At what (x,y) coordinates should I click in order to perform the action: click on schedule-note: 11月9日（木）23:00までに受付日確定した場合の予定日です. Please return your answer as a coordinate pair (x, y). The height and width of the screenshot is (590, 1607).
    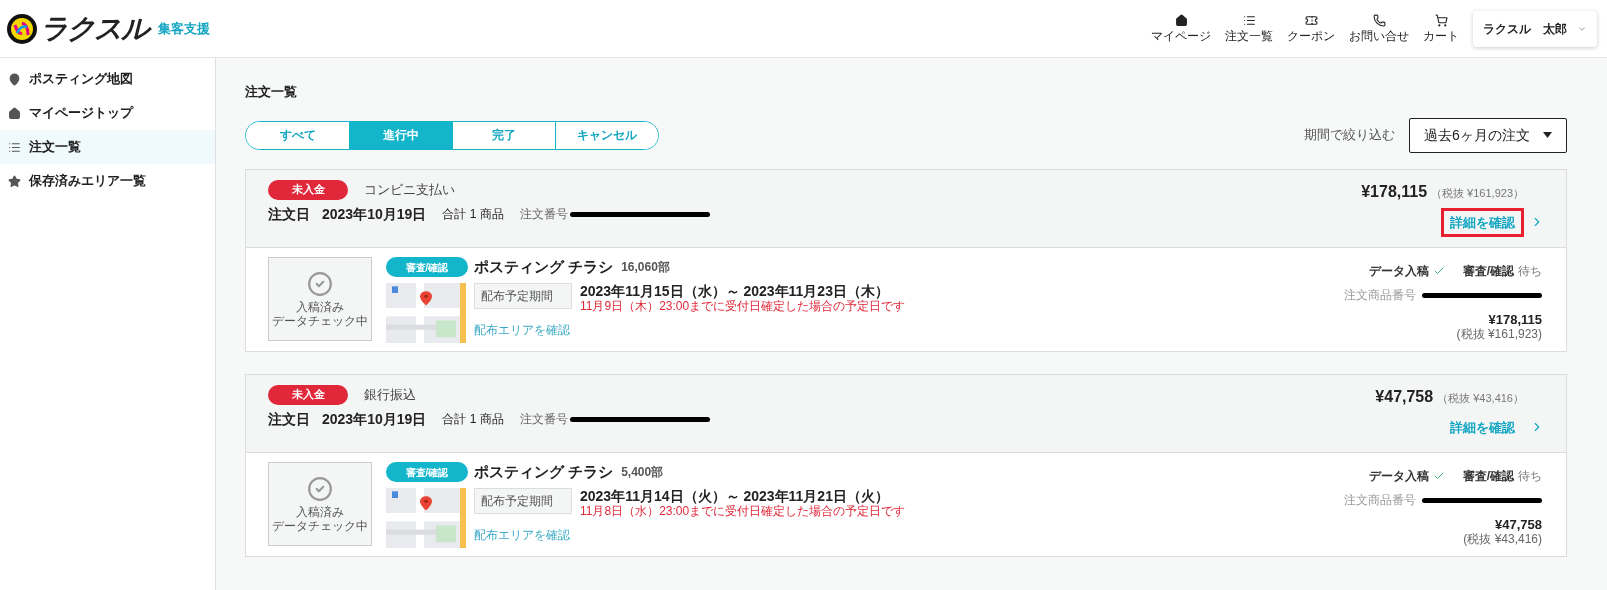
    Looking at the image, I should click on (743, 305).